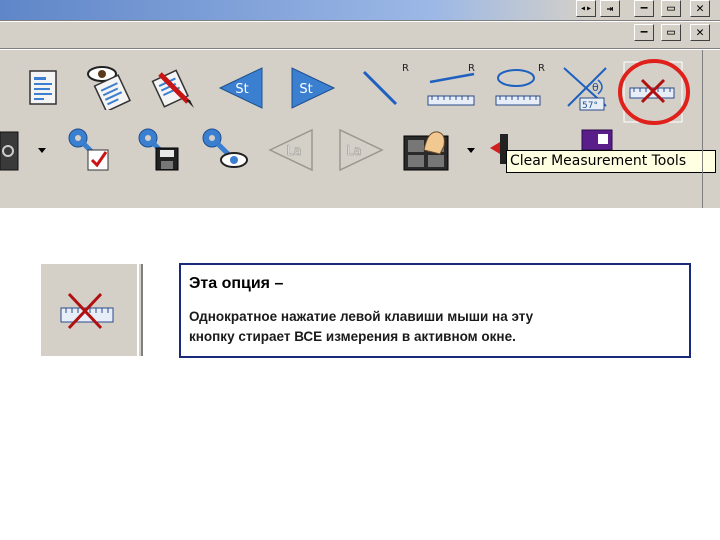 This screenshot has height=540, width=720. What do you see at coordinates (140, 310) in the screenshot?
I see `button-edge` at bounding box center [140, 310].